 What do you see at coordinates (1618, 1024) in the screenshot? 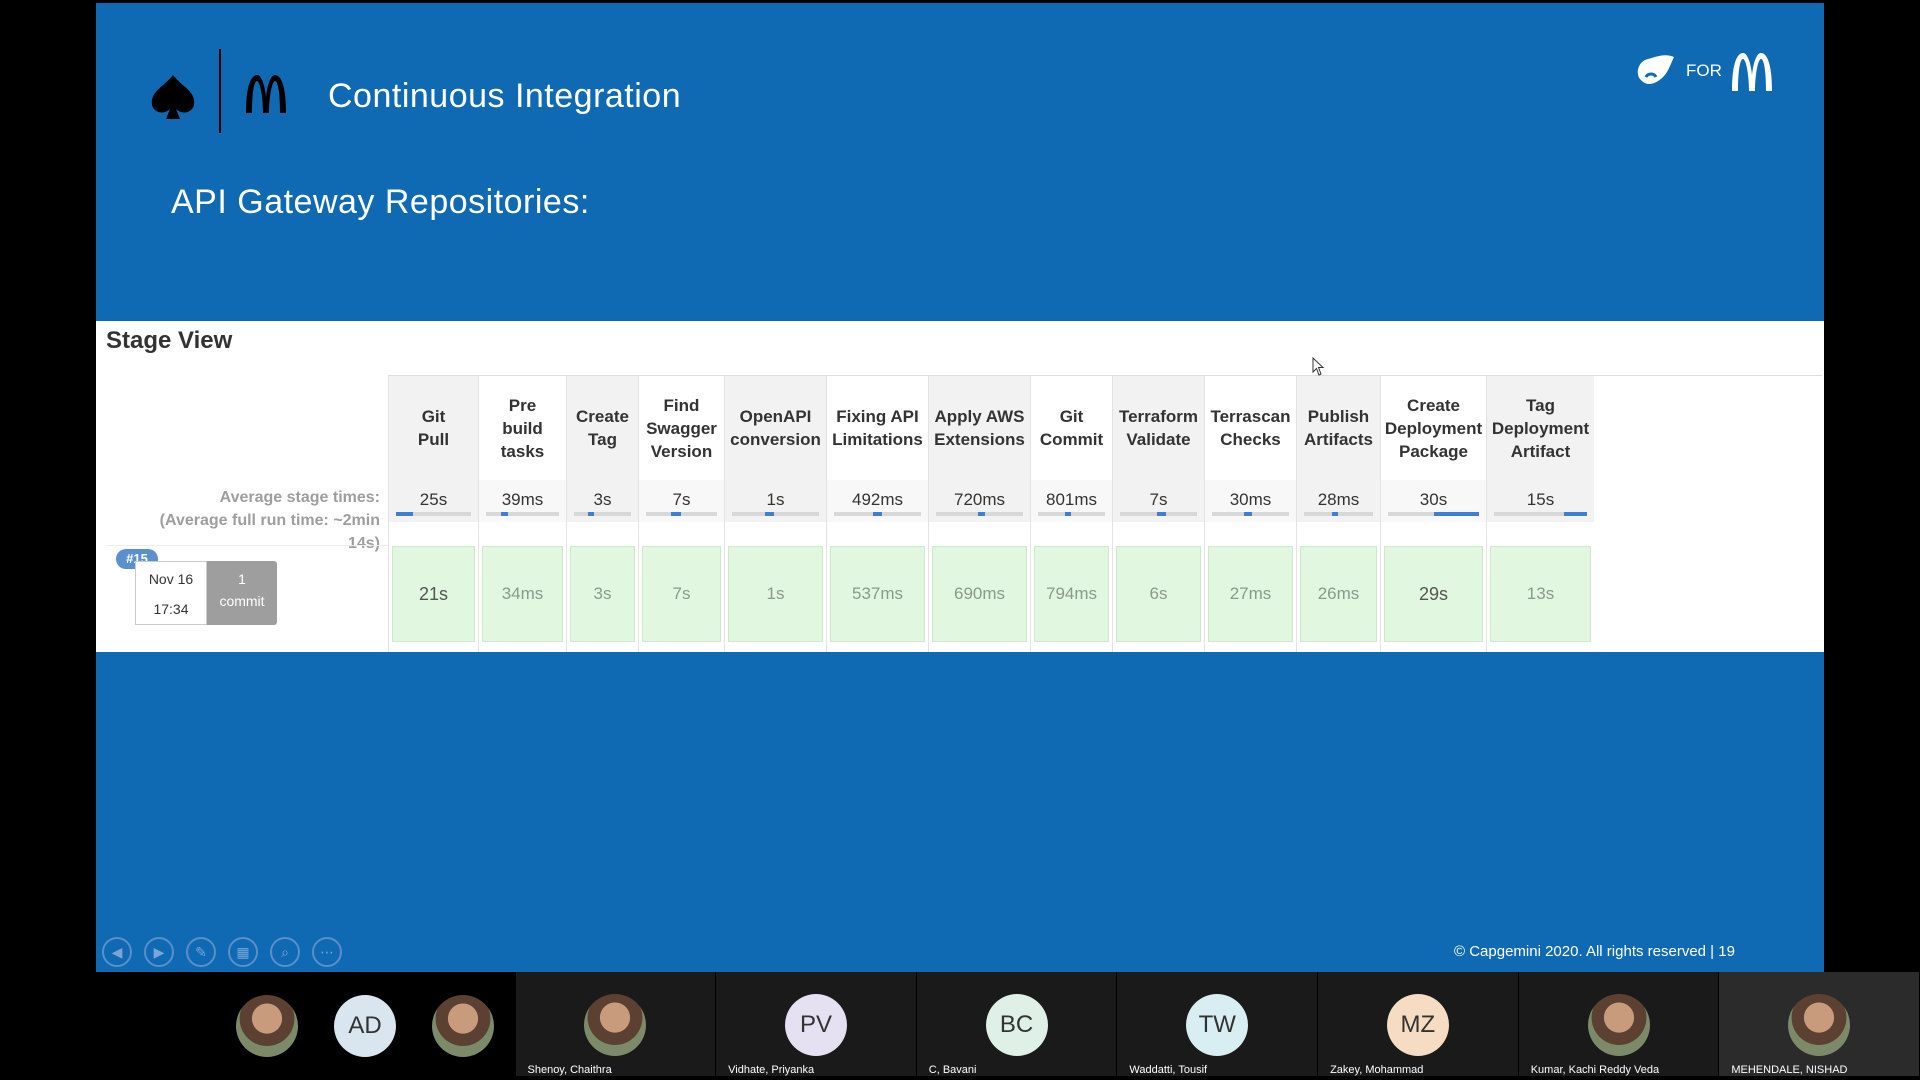
I see `participant-tile: Kumar, Kachi Reddy Veda` at bounding box center [1618, 1024].